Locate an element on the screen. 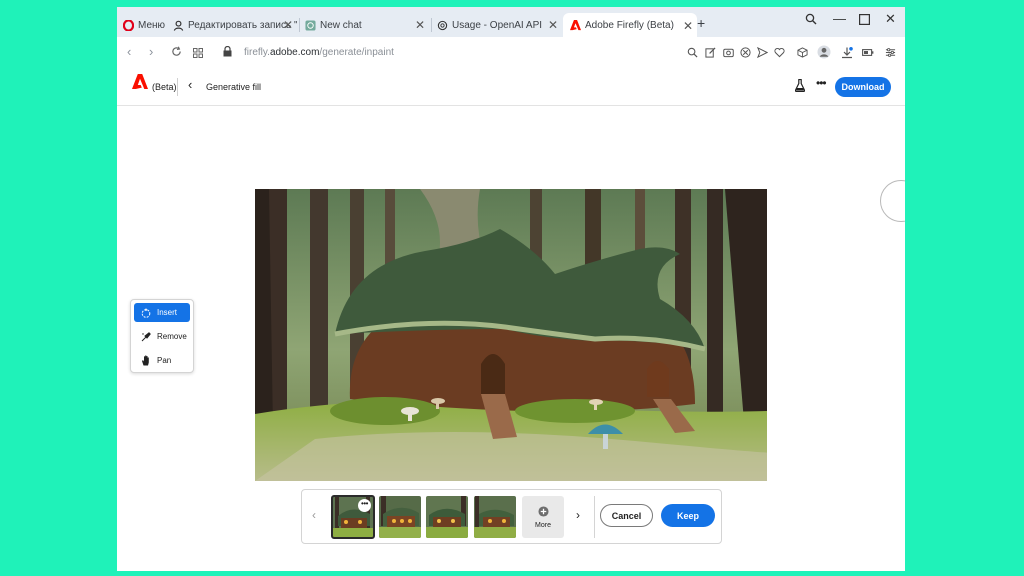  insert-tool-button: Insert is located at coordinates (162, 312).